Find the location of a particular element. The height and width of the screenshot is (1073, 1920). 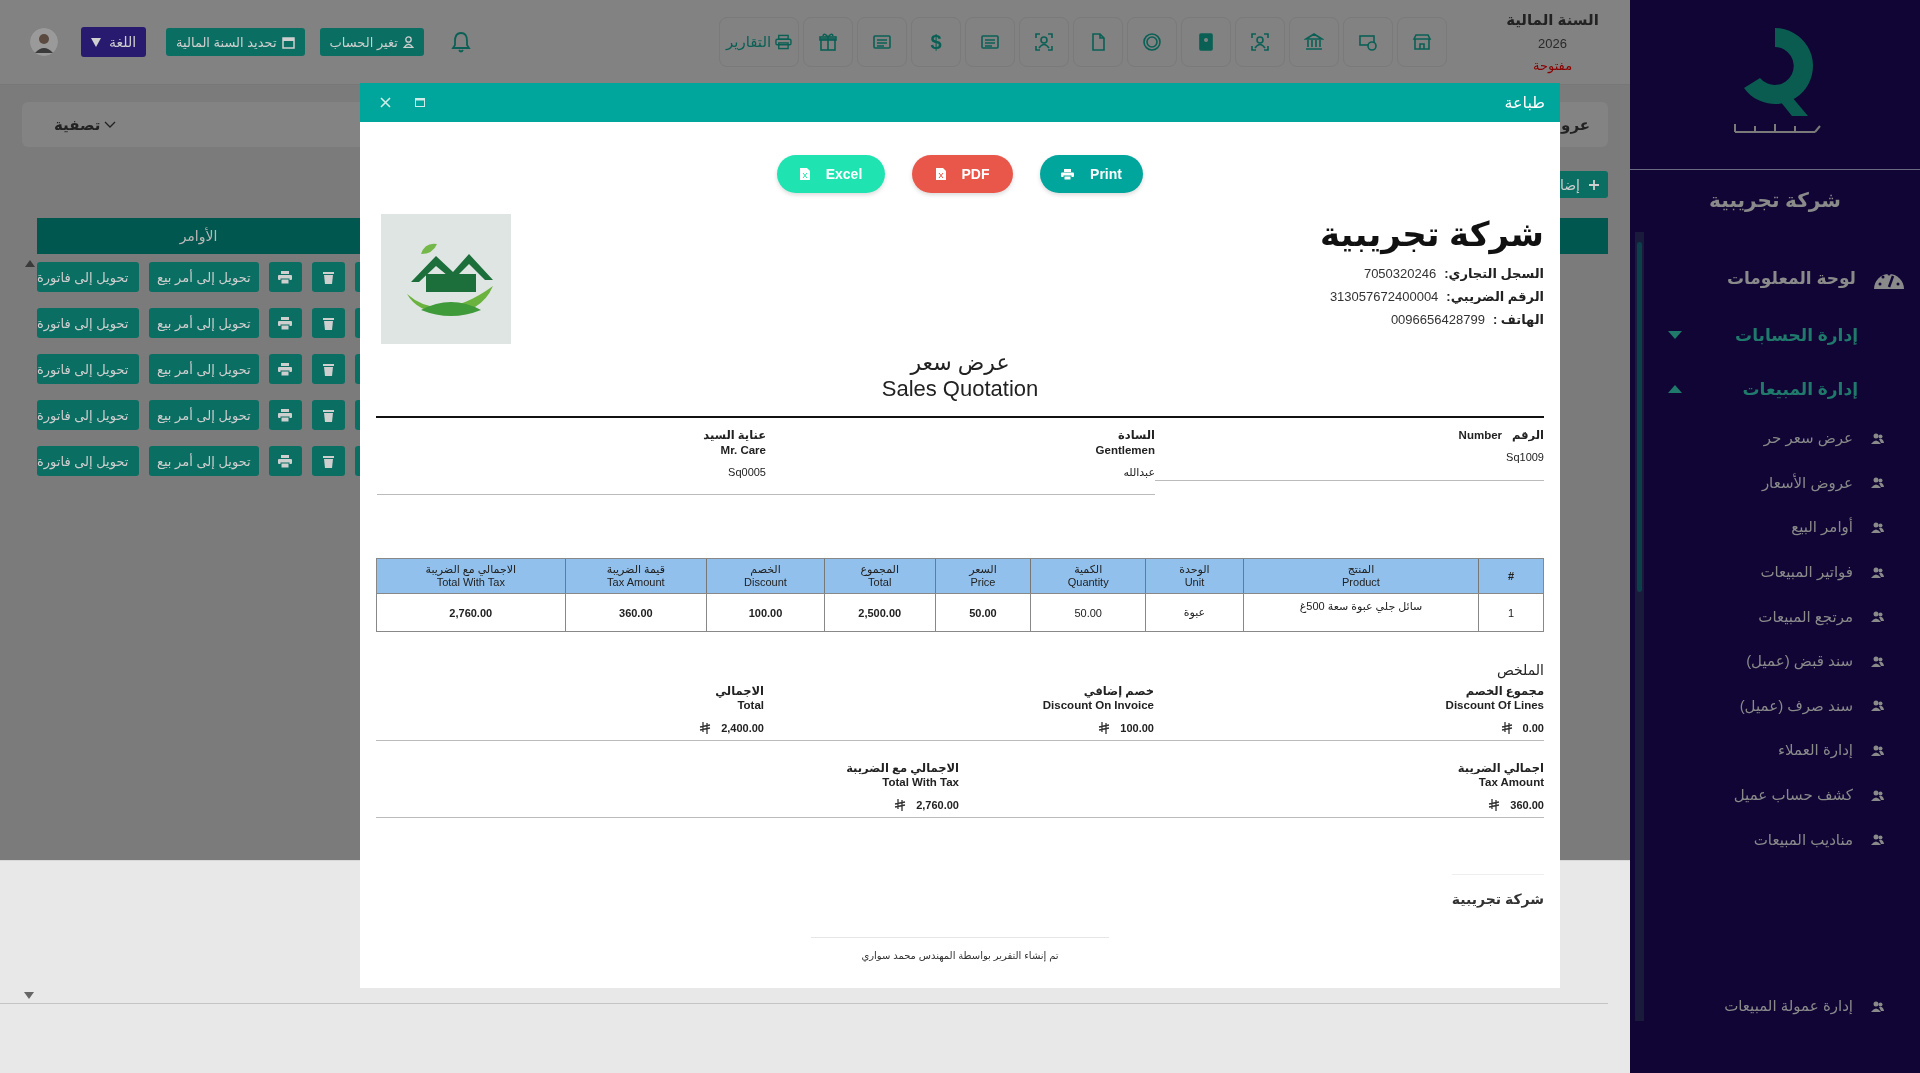

submenu-item: أوامر البيع is located at coordinates (1768, 527).